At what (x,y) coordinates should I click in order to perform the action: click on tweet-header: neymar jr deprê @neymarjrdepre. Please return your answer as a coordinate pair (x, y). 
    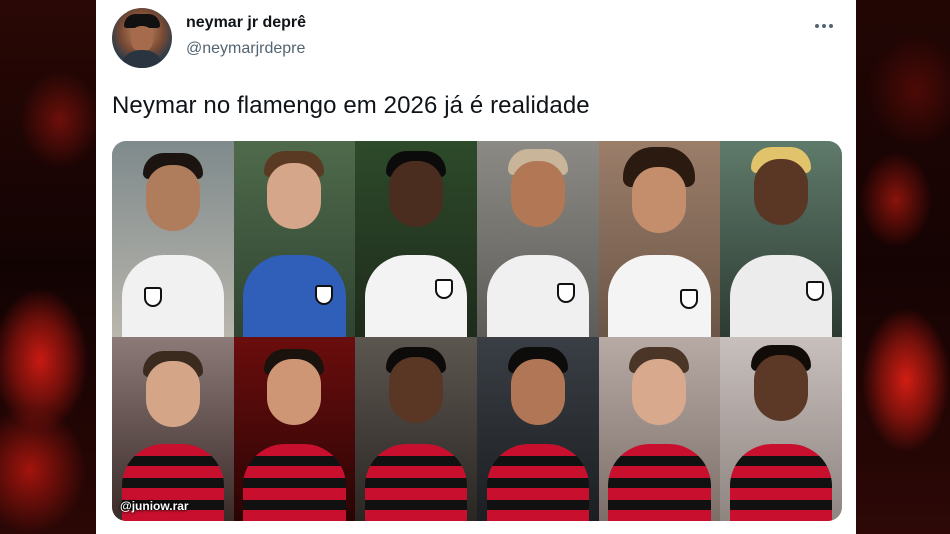
    Looking at the image, I should click on (476, 40).